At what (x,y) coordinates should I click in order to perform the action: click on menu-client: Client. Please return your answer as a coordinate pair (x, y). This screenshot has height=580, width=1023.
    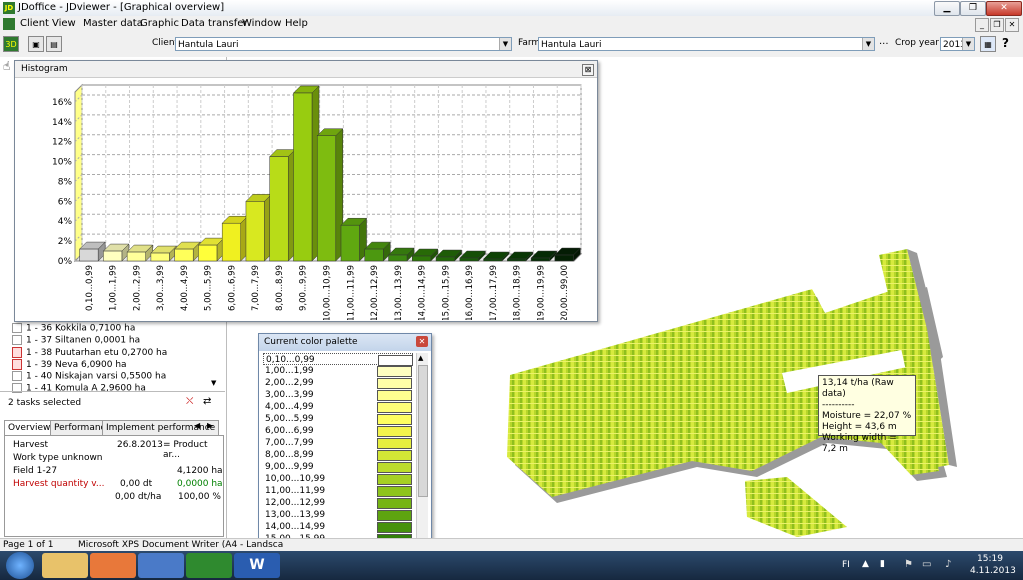
    Looking at the image, I should click on (34, 23).